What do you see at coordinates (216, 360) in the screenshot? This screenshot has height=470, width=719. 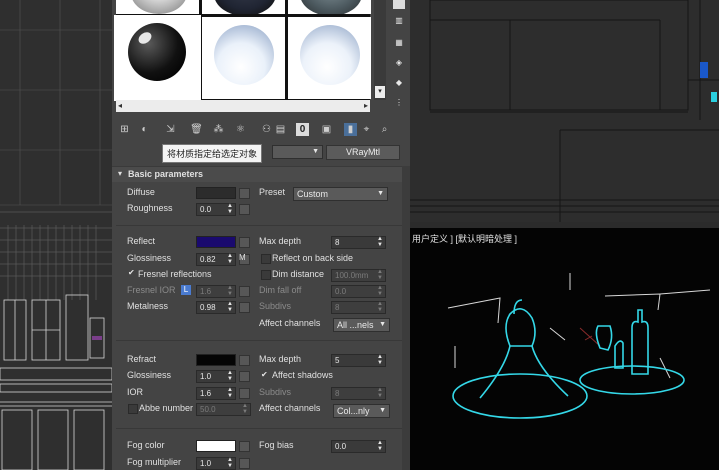 I see `refract-color-swatch` at bounding box center [216, 360].